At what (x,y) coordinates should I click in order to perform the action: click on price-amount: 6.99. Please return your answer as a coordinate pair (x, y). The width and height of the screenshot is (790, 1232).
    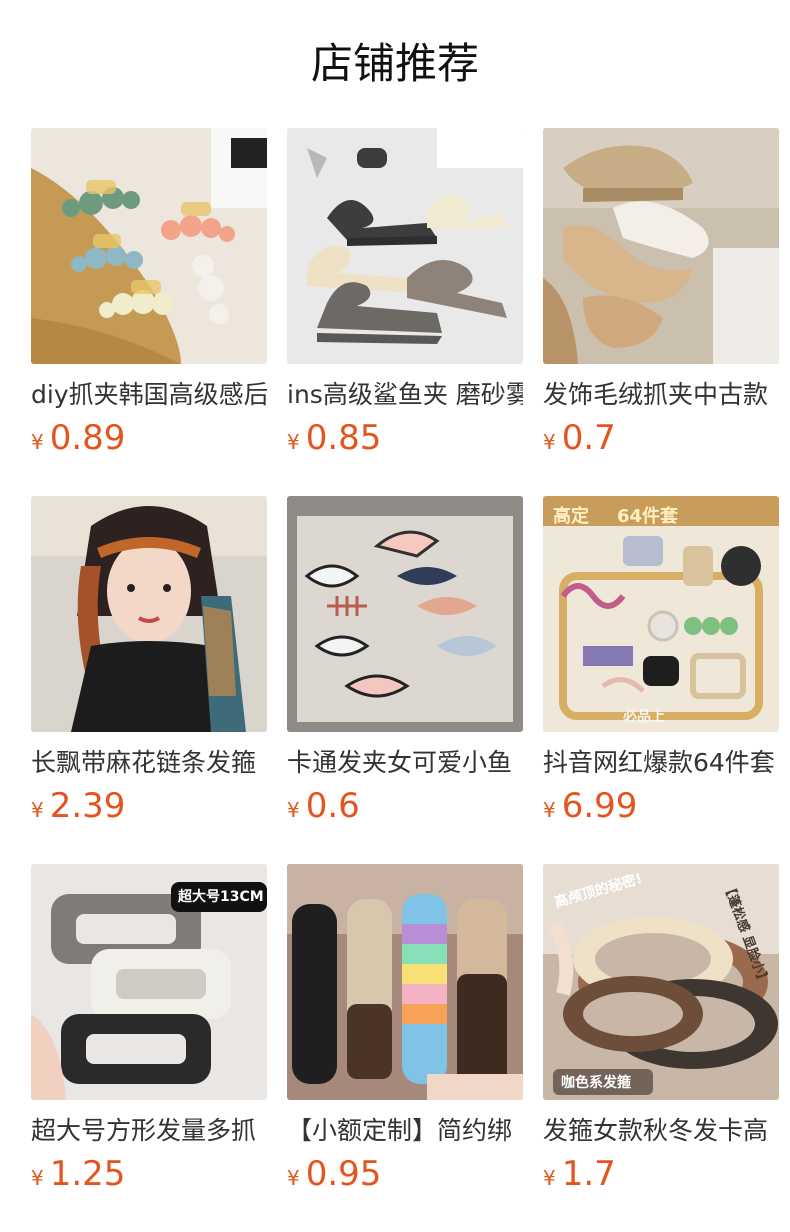
    Looking at the image, I should click on (599, 806).